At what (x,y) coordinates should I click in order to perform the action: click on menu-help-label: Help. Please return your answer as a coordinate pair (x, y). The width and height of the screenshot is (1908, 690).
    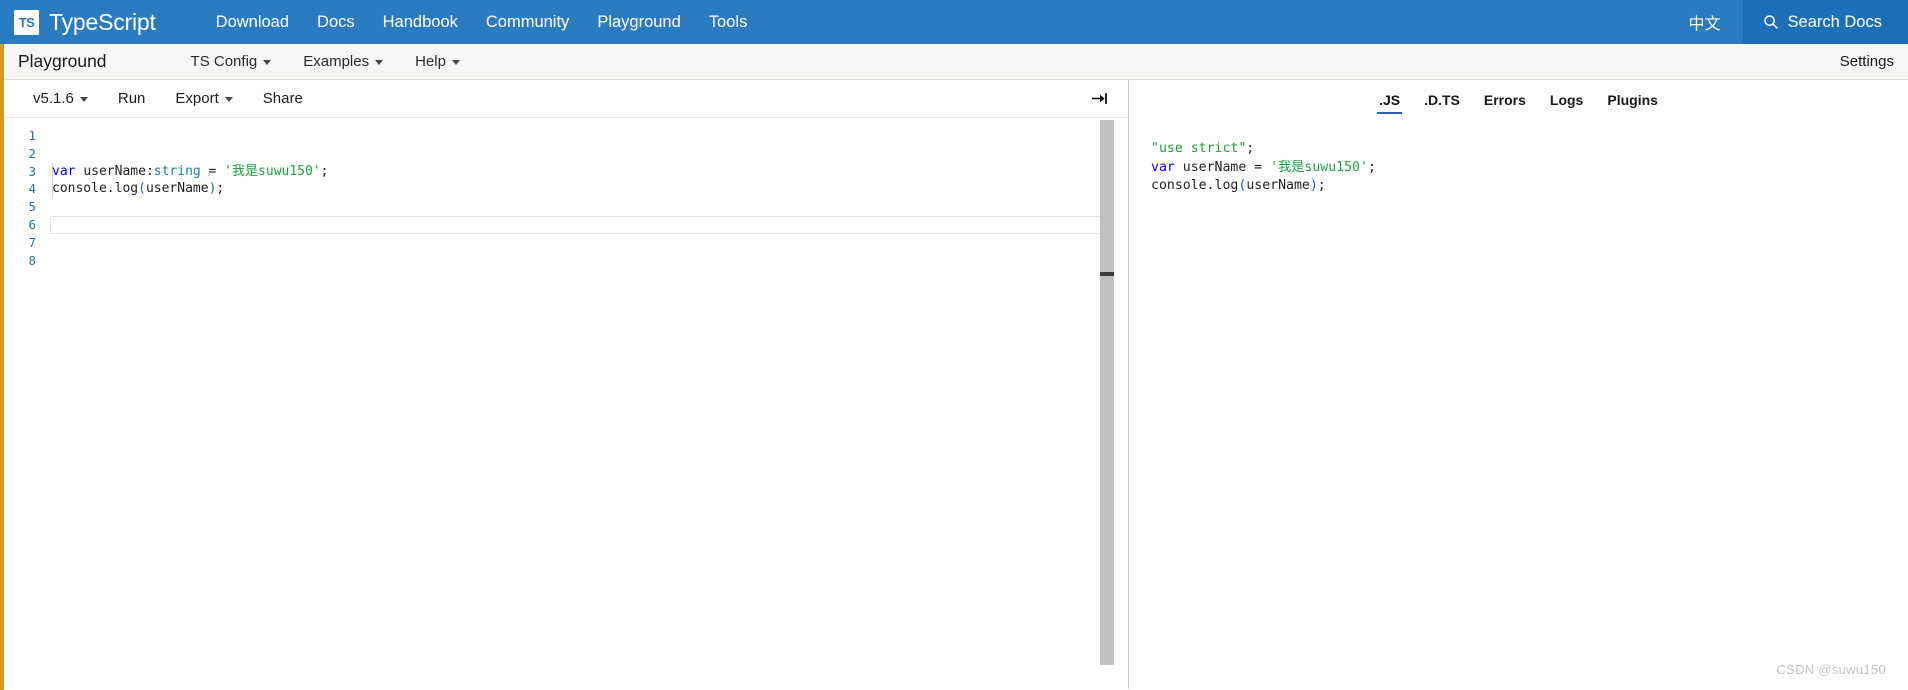
    Looking at the image, I should click on (430, 61).